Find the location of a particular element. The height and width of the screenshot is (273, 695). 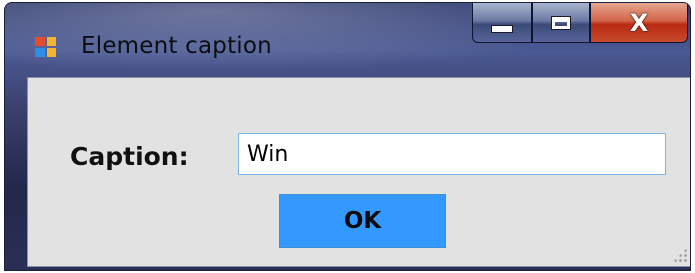

close-icon: X is located at coordinates (639, 22).